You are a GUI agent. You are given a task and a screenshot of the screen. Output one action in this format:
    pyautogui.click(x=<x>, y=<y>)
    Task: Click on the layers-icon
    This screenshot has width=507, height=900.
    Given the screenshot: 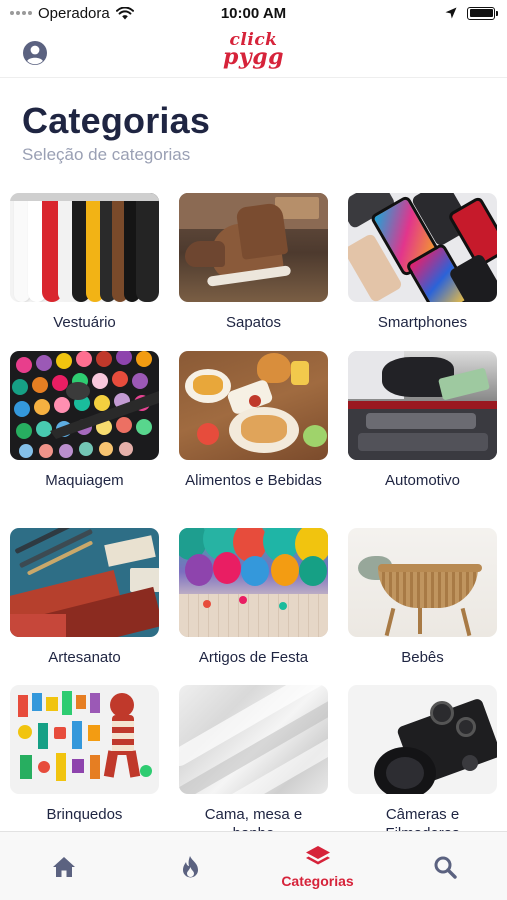 What is the action you would take?
    pyautogui.click(x=317, y=854)
    